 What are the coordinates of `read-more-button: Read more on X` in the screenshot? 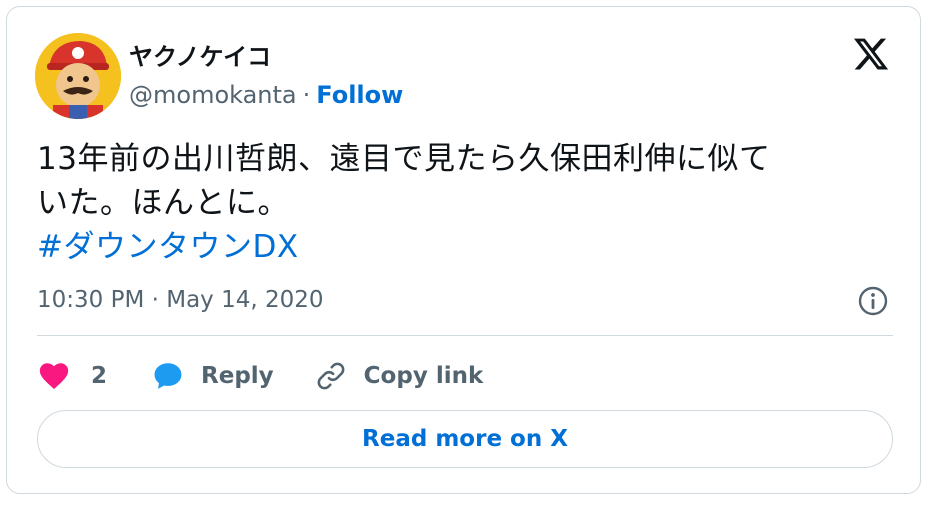 It's located at (465, 439).